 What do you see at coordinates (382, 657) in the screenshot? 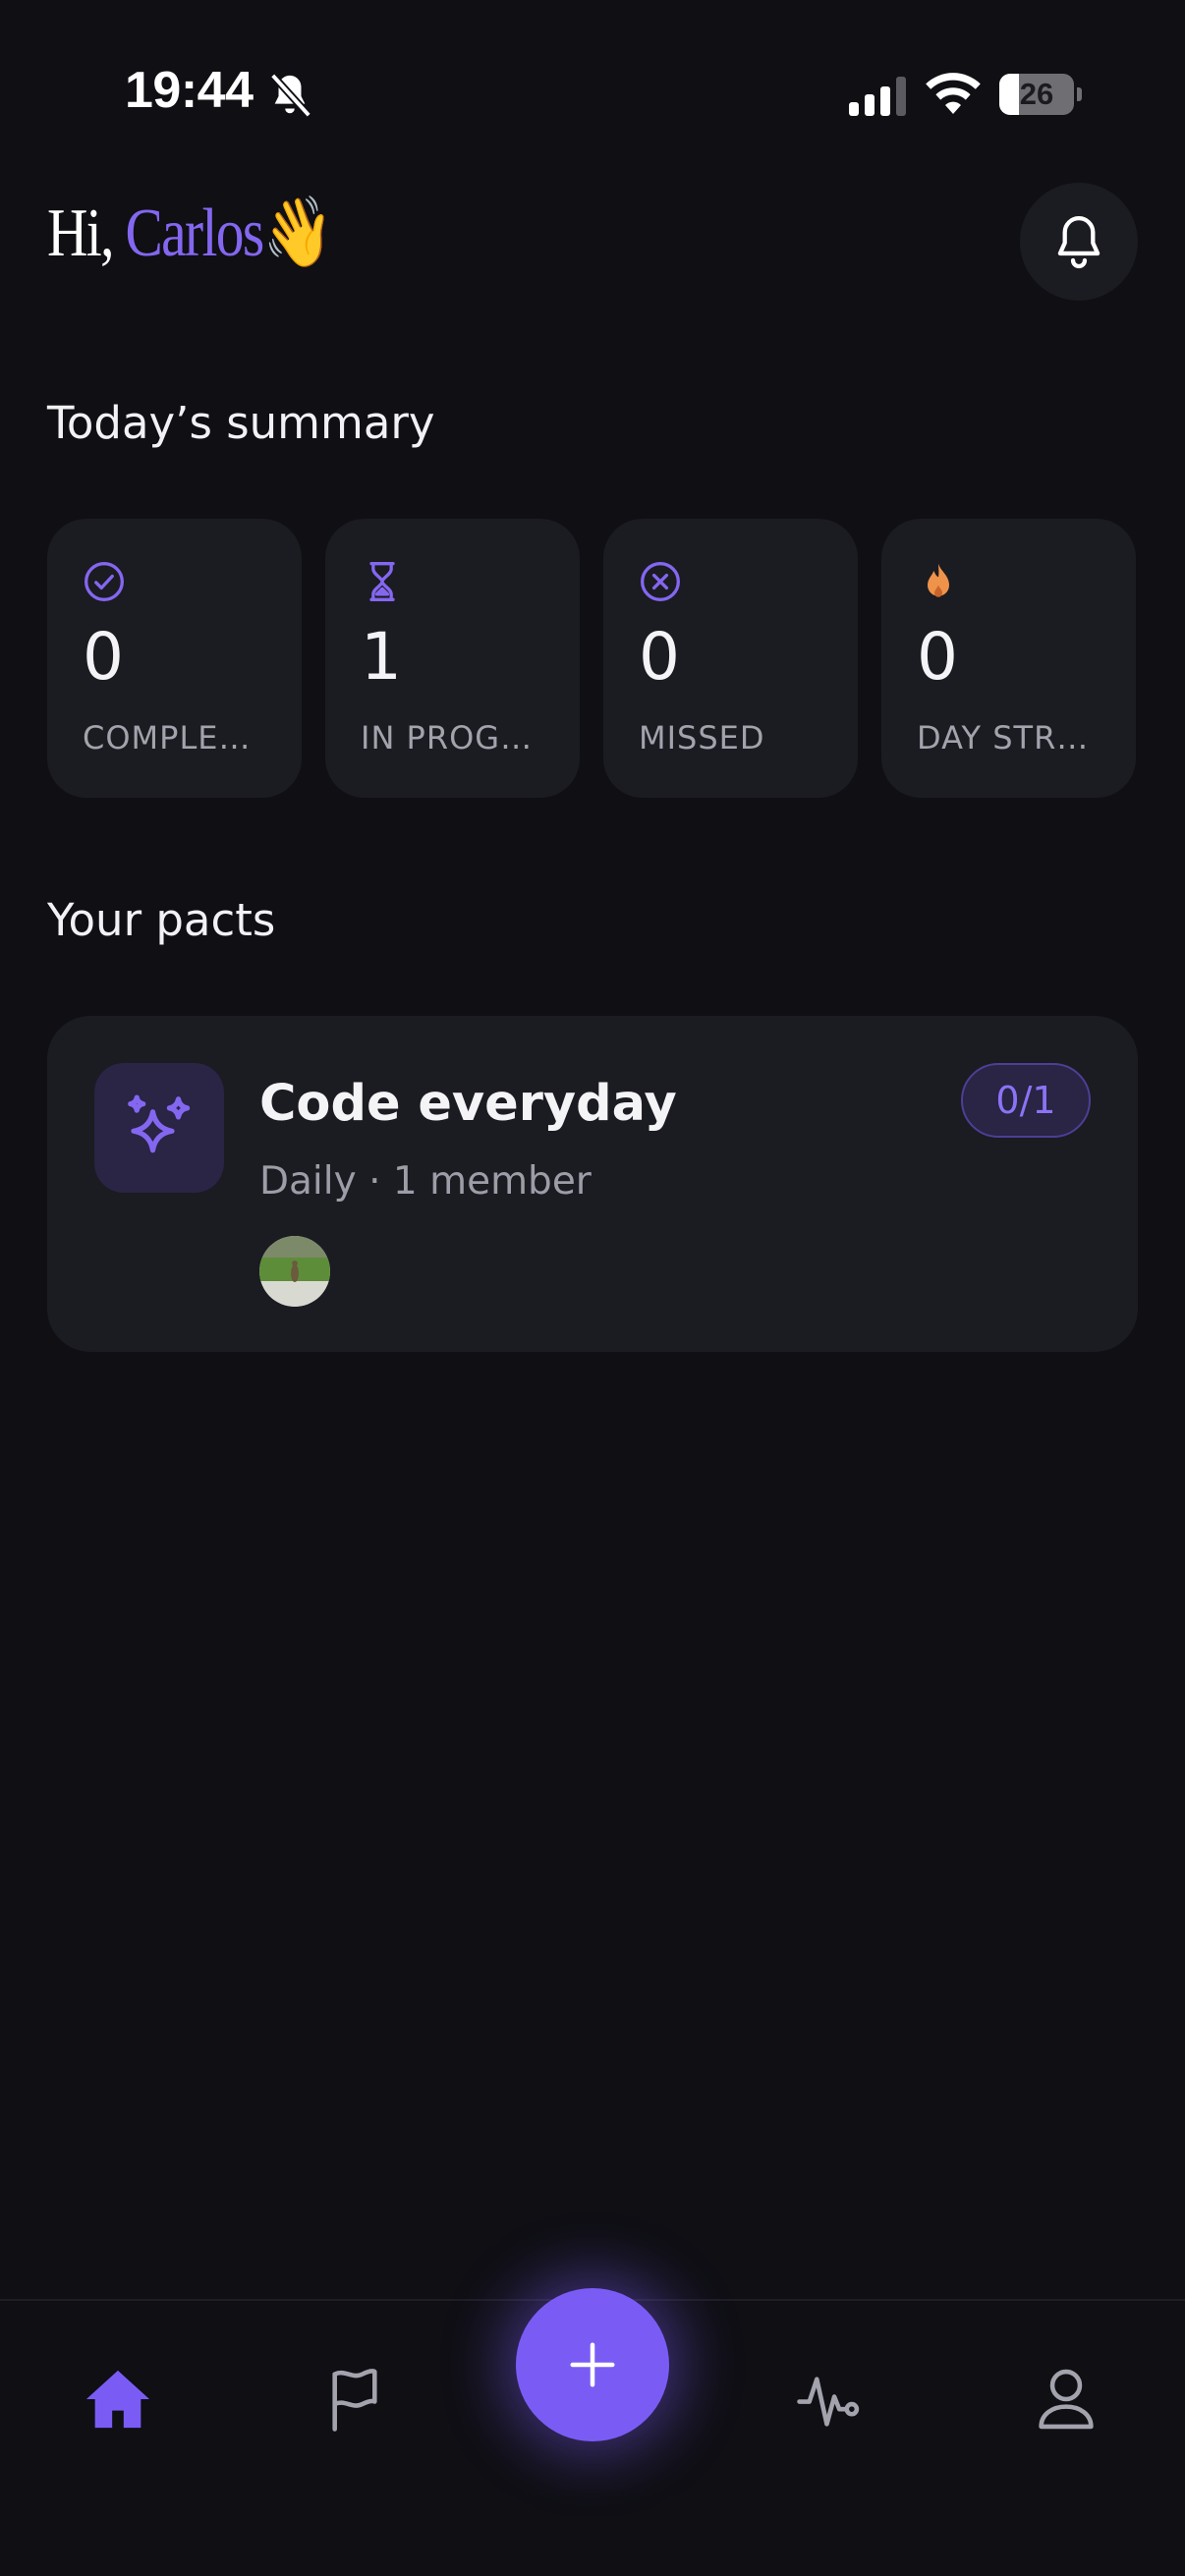
I see `stat-value: 1` at bounding box center [382, 657].